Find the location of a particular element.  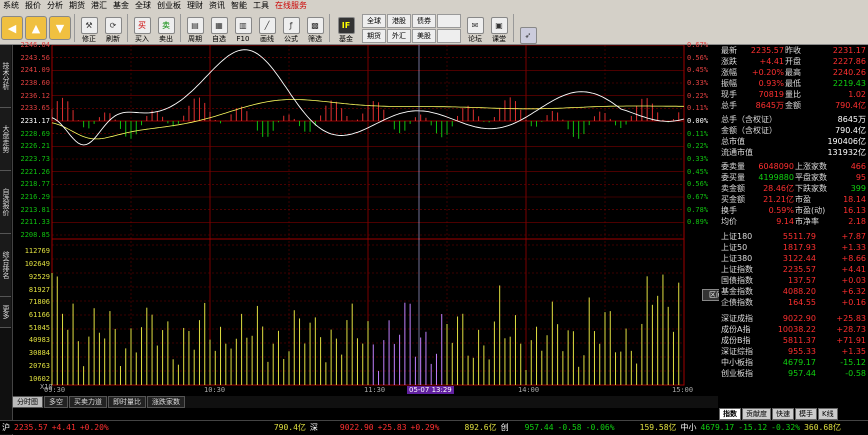

menu-item: 工具 is located at coordinates (261, 5).